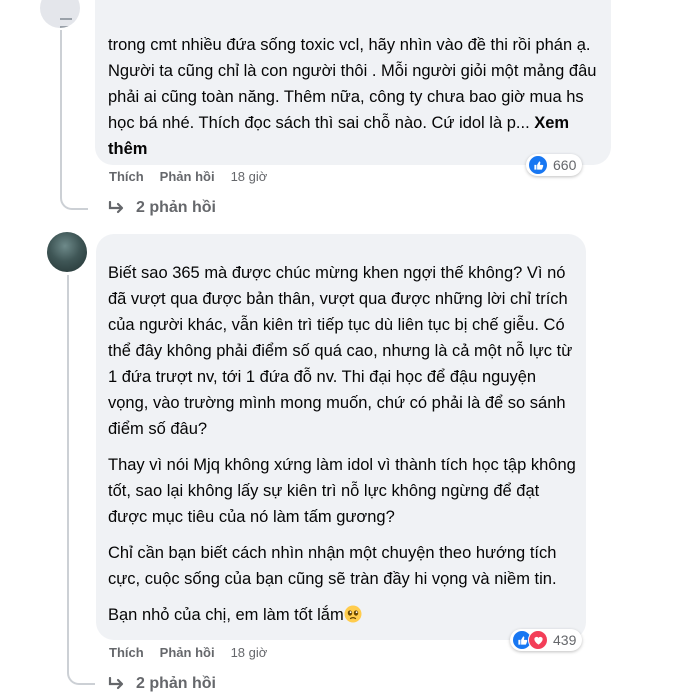 Image resolution: width=675 pixels, height=700 pixels. What do you see at coordinates (538, 165) in the screenshot?
I see `like-icon` at bounding box center [538, 165].